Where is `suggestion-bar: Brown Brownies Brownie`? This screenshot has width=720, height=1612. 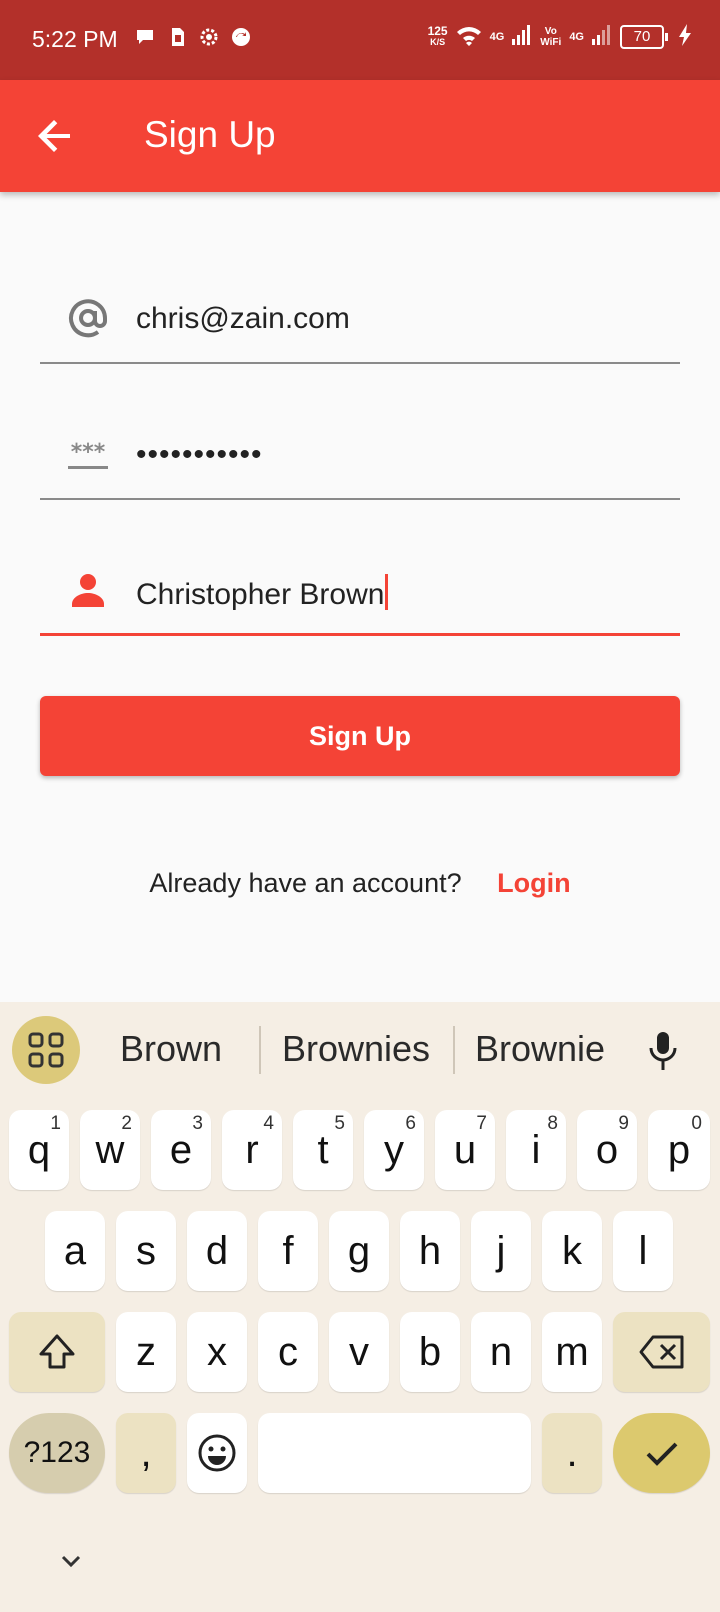
suggestion-bar: Brown Brownies Brownie is located at coordinates (360, 1052).